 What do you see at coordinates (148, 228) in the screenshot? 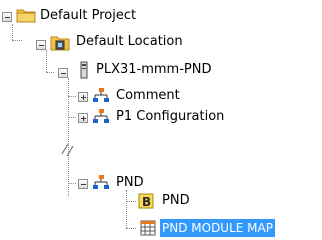
I see `grid-icon` at bounding box center [148, 228].